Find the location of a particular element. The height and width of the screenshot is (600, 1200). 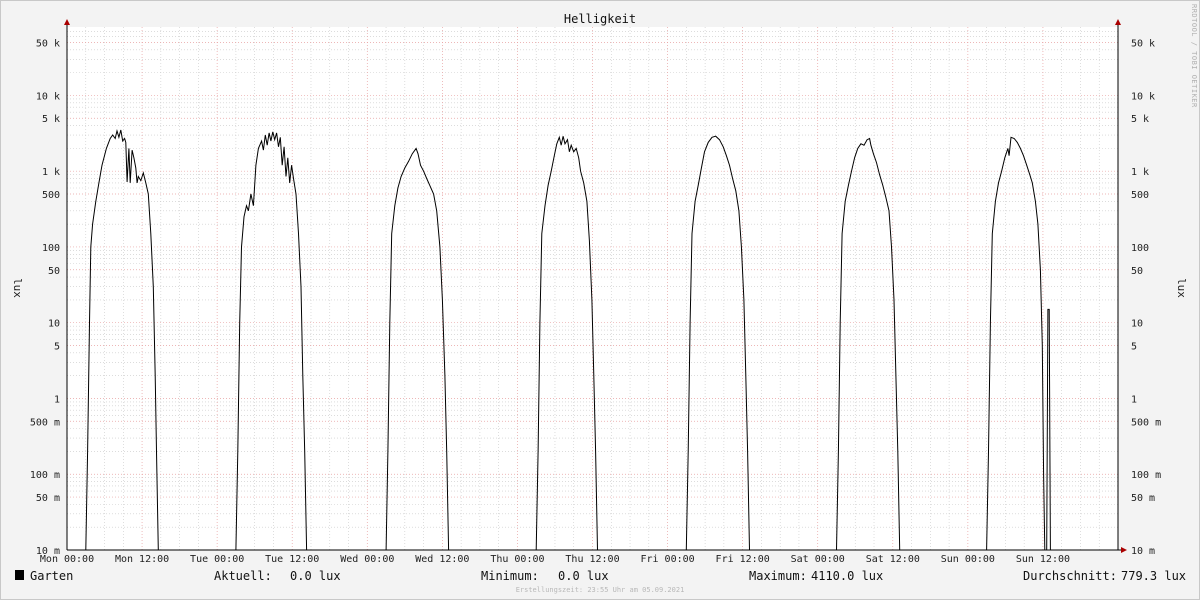

stat-current-label: Aktuell: is located at coordinates (243, 576).